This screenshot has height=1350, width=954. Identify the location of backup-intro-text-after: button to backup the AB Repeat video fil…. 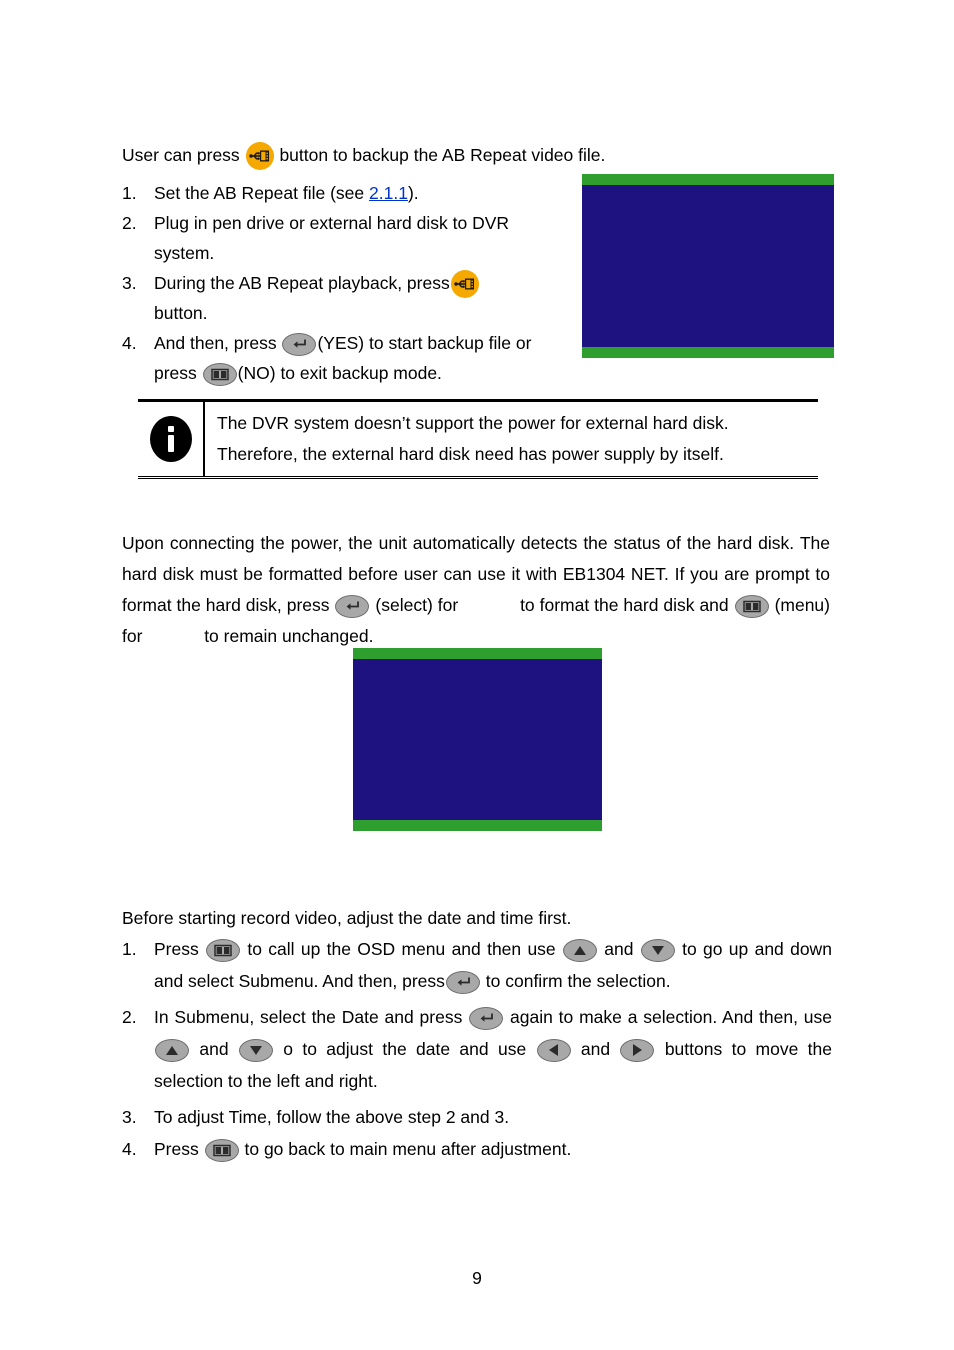
(442, 155).